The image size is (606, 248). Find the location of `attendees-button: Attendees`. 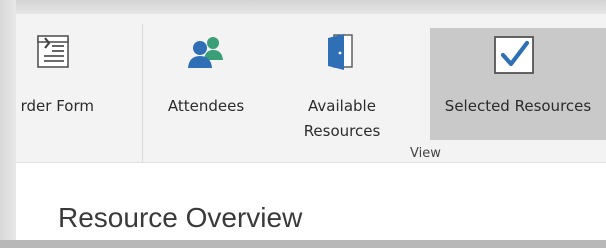

attendees-button: Attendees is located at coordinates (206, 82).